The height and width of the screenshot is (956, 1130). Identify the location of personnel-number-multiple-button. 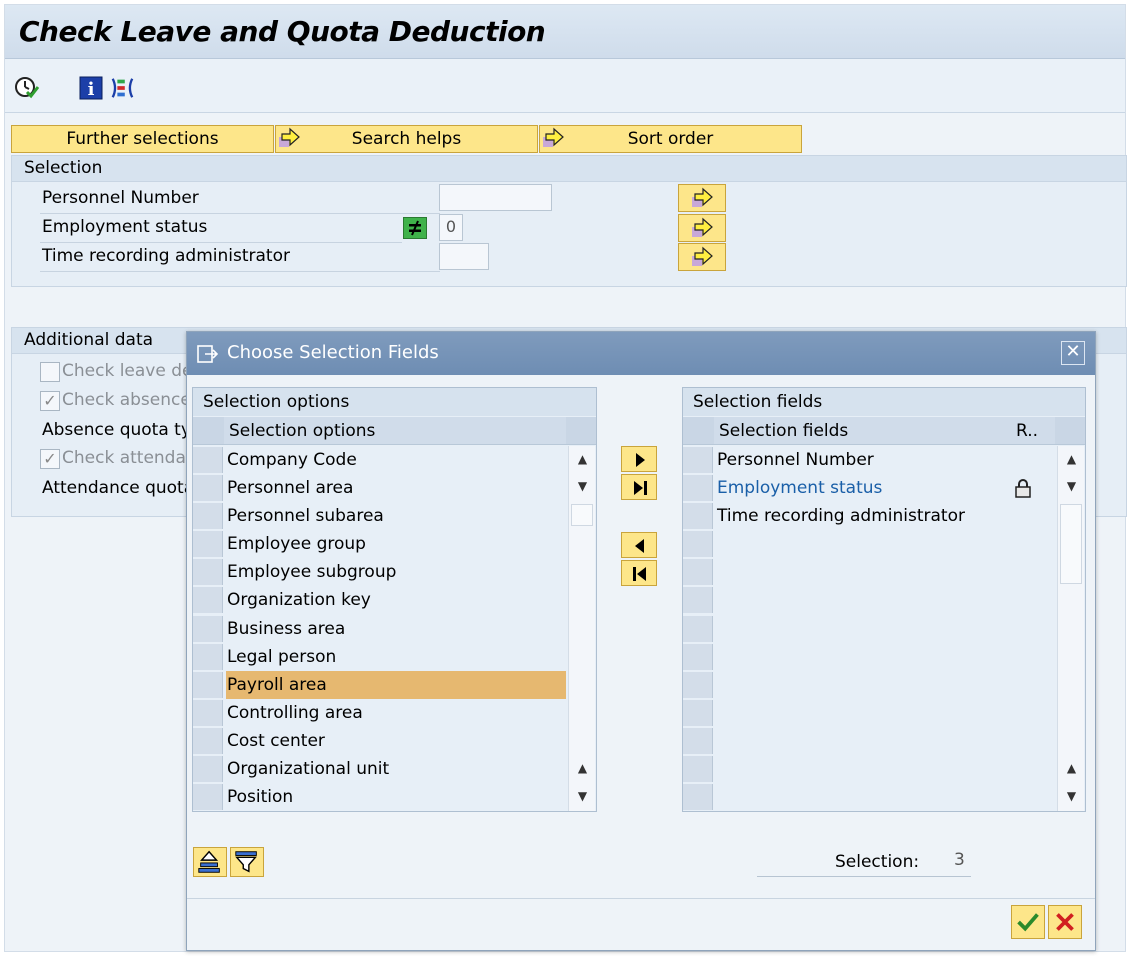
(702, 198).